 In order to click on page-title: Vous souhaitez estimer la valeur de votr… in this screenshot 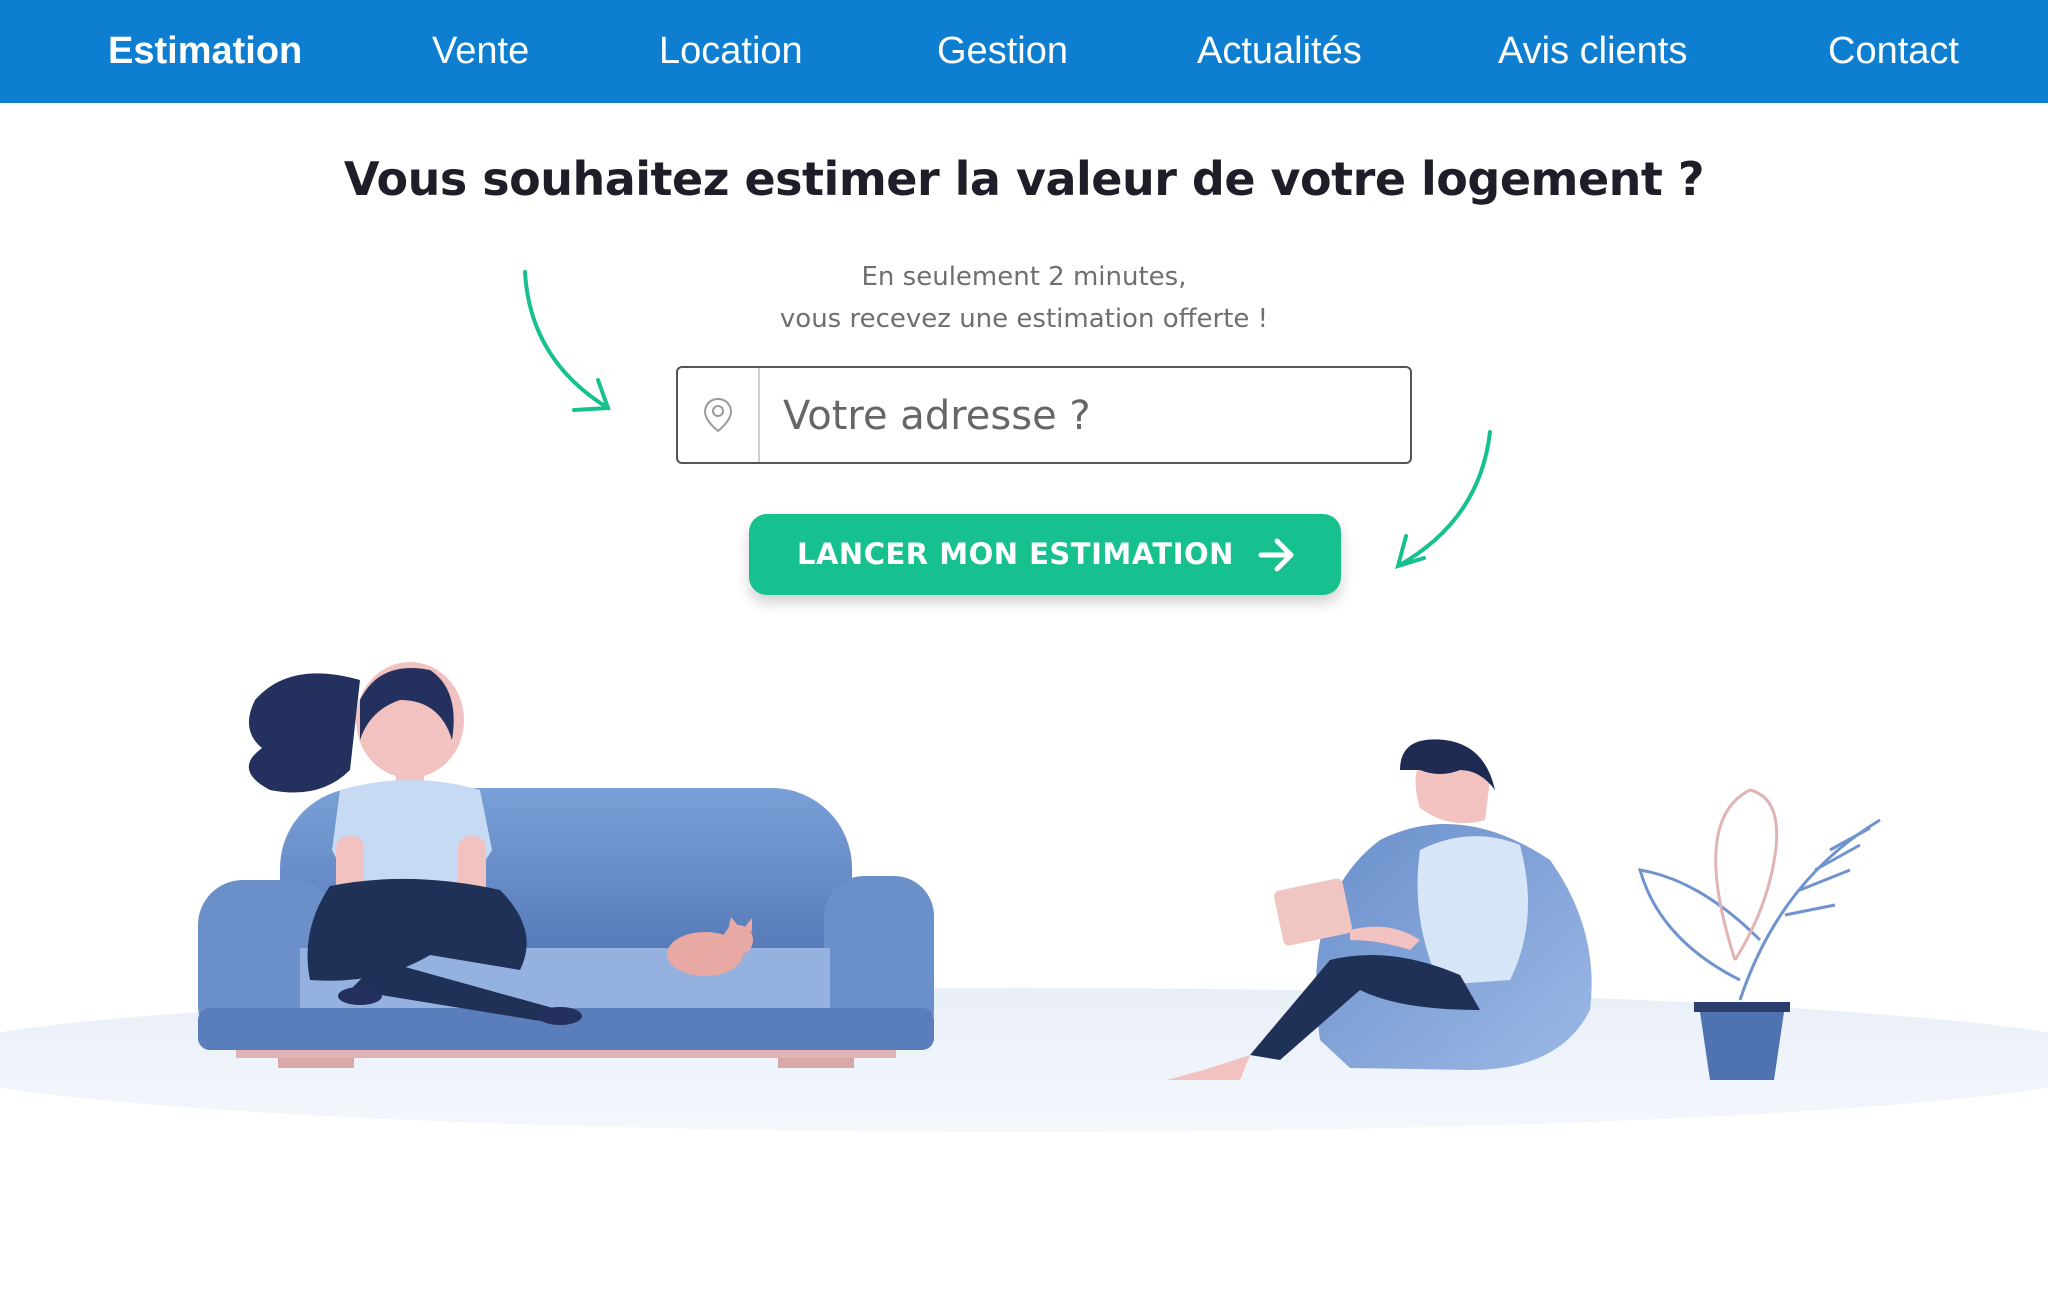, I will do `click(1024, 179)`.